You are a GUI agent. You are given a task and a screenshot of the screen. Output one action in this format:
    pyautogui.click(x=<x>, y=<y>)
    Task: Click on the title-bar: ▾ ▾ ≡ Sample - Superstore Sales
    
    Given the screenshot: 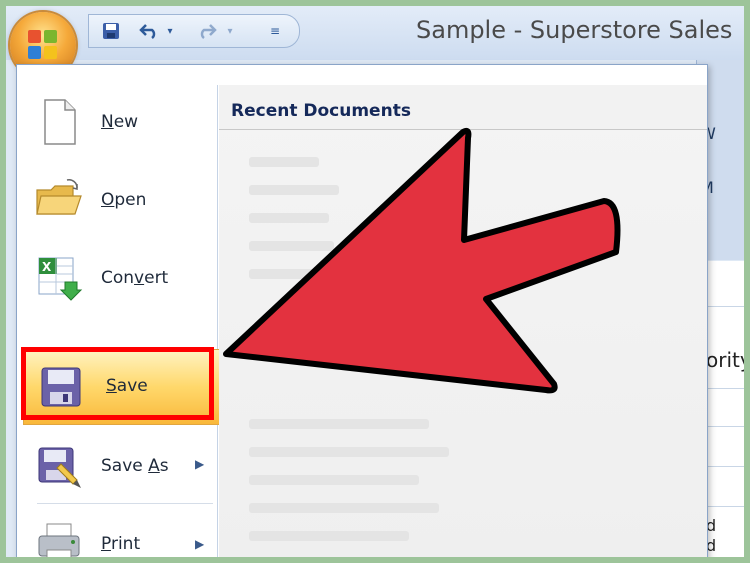 What is the action you would take?
    pyautogui.click(x=375, y=33)
    